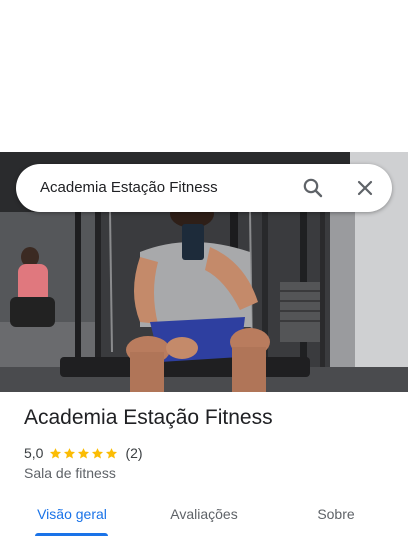 The width and height of the screenshot is (408, 544). I want to click on place-title: Academia Estação Fitness, so click(148, 417).